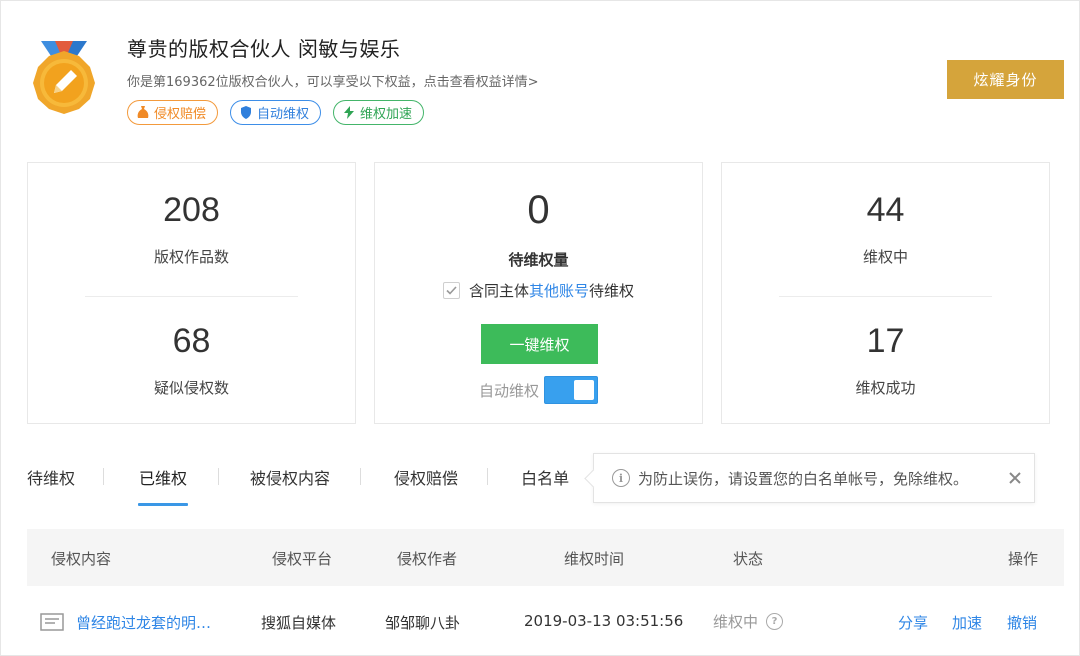  Describe the element at coordinates (775, 621) in the screenshot. I see `help-icon: ?` at that location.